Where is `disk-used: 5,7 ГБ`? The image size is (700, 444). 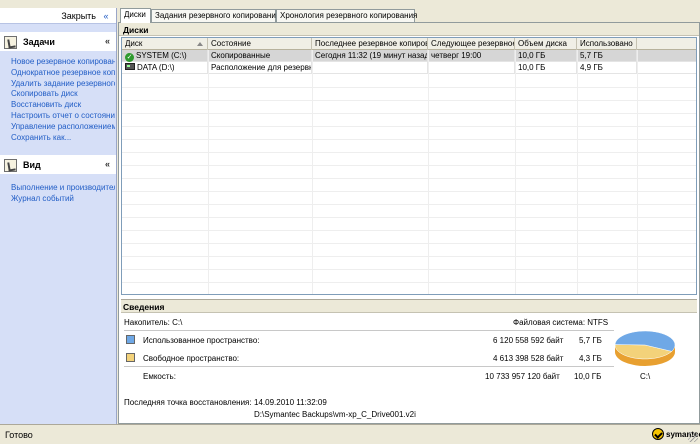 disk-used: 5,7 ГБ is located at coordinates (607, 56).